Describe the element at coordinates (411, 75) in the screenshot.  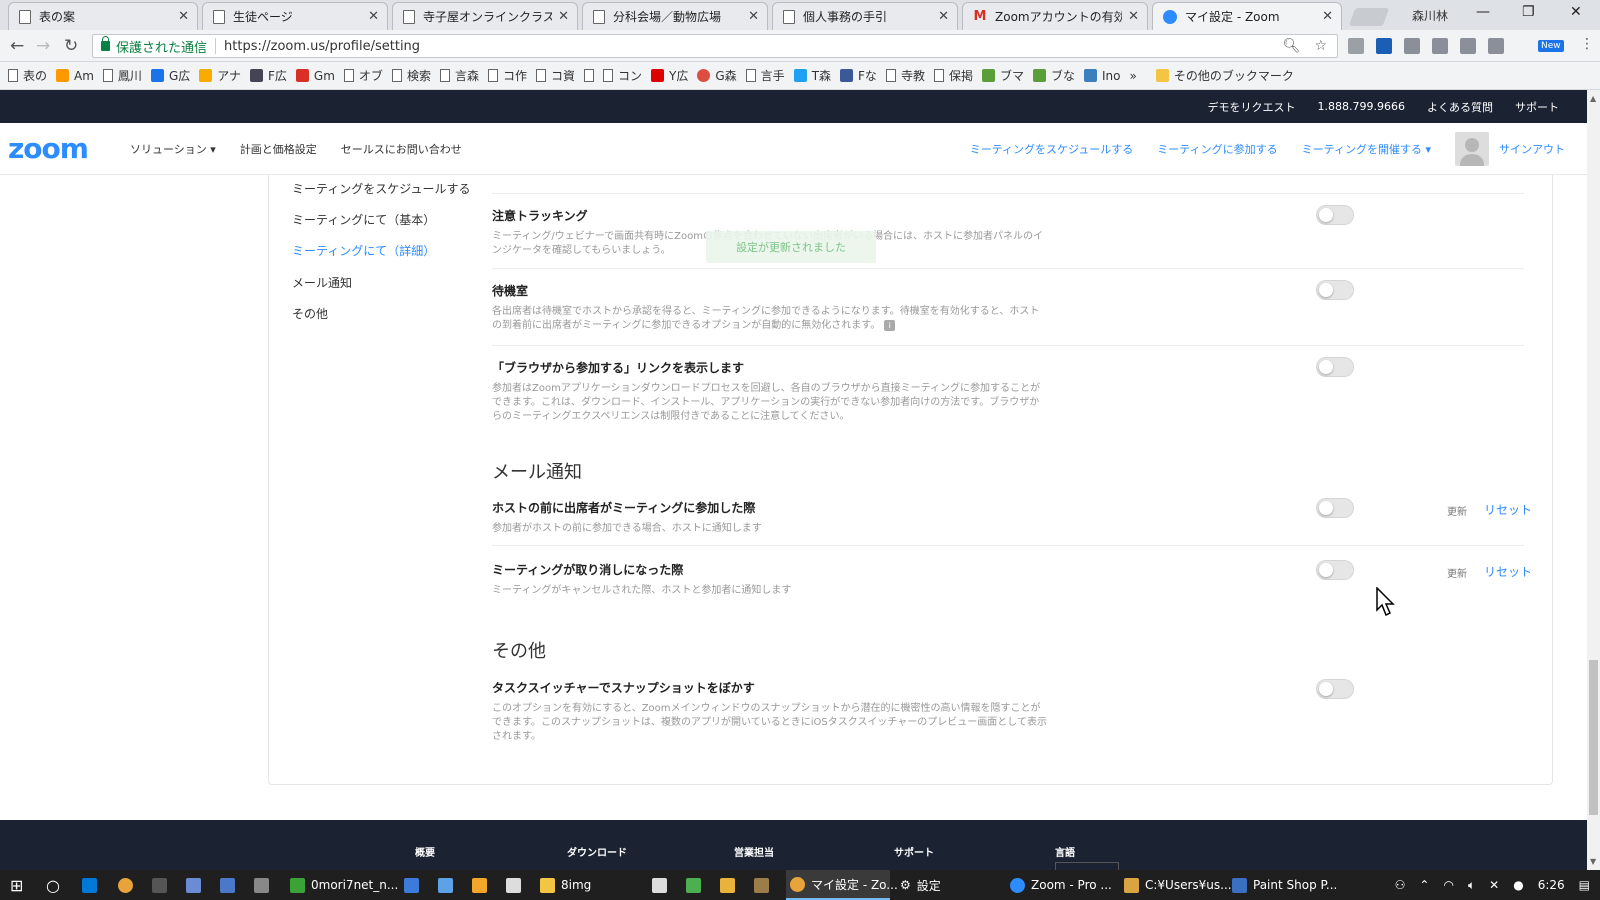
I see `bookmark-item: 検索` at that location.